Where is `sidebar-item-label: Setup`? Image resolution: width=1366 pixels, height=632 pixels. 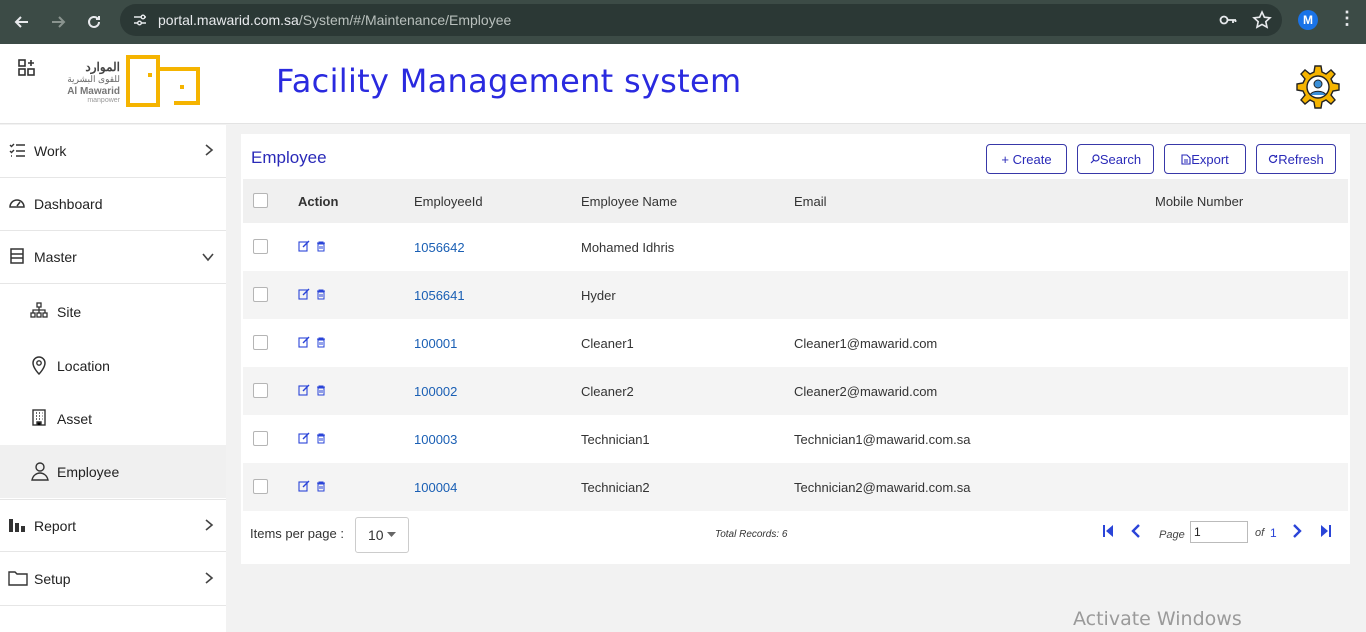 sidebar-item-label: Setup is located at coordinates (52, 579).